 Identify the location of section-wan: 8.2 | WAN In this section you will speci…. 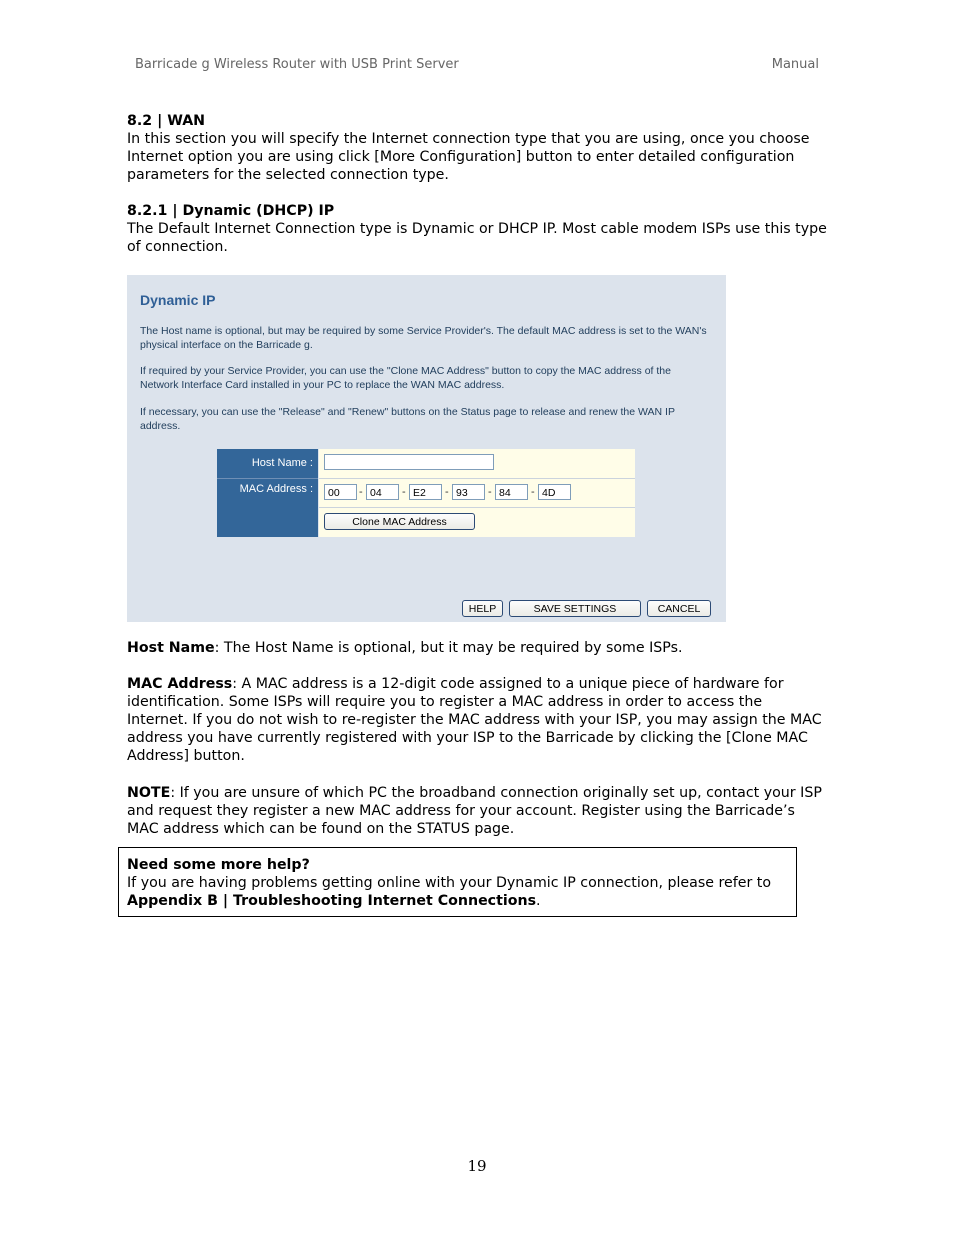
(477, 148).